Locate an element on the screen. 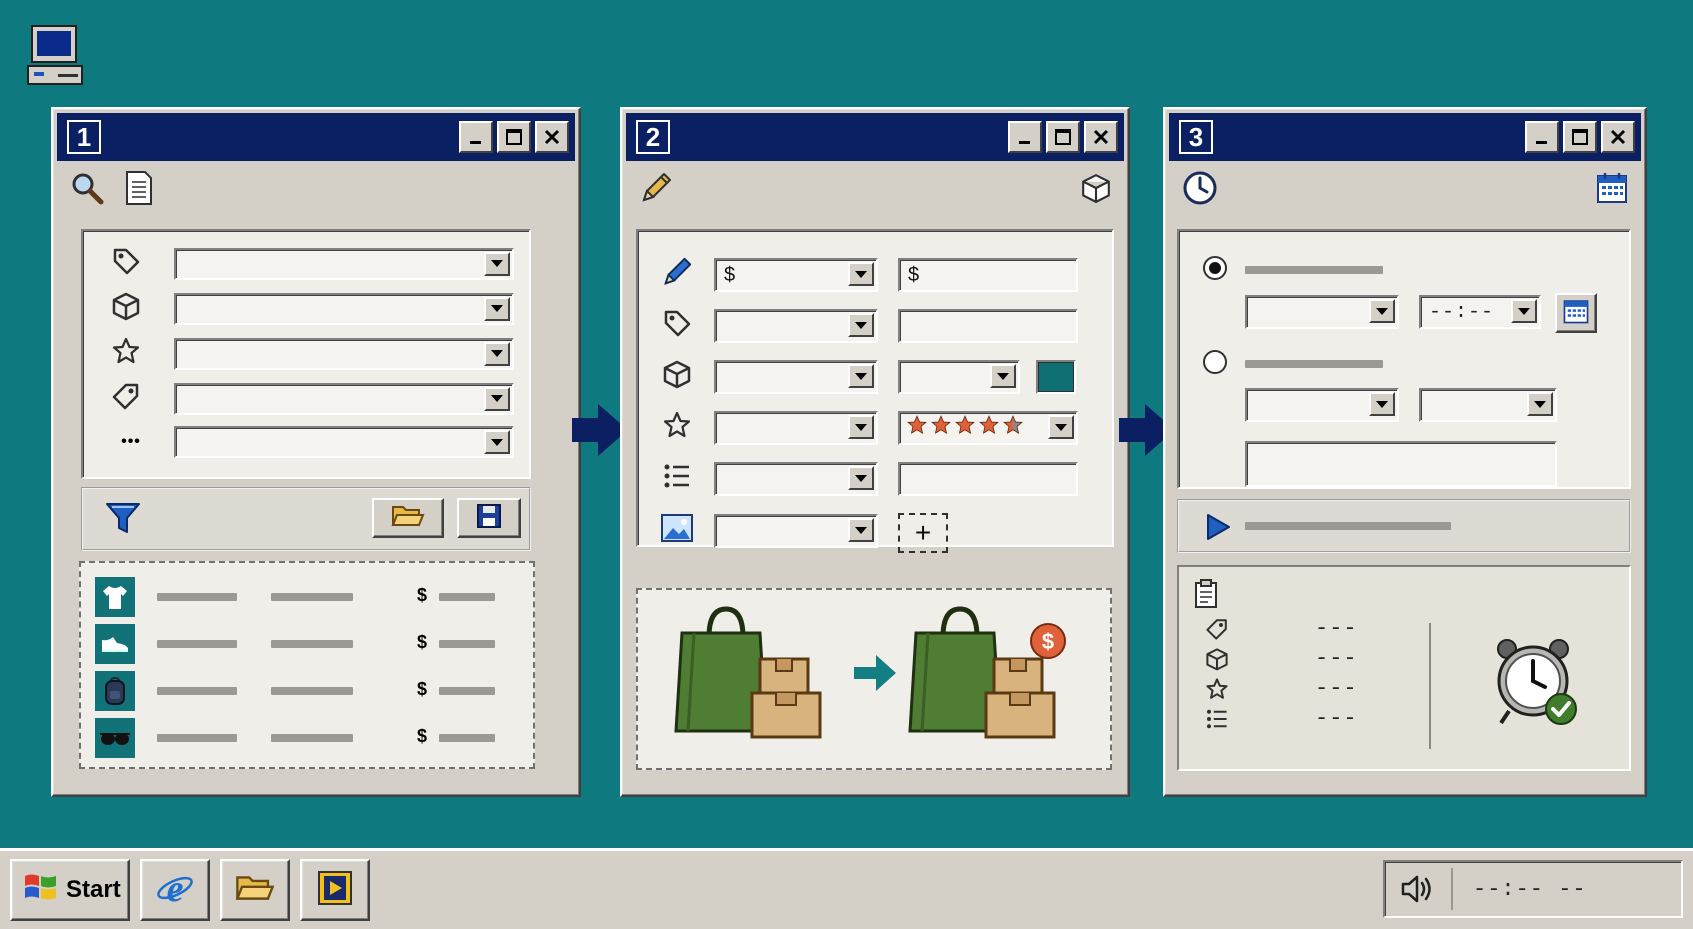 The height and width of the screenshot is (929, 1693). interval-select is located at coordinates (1488, 405).